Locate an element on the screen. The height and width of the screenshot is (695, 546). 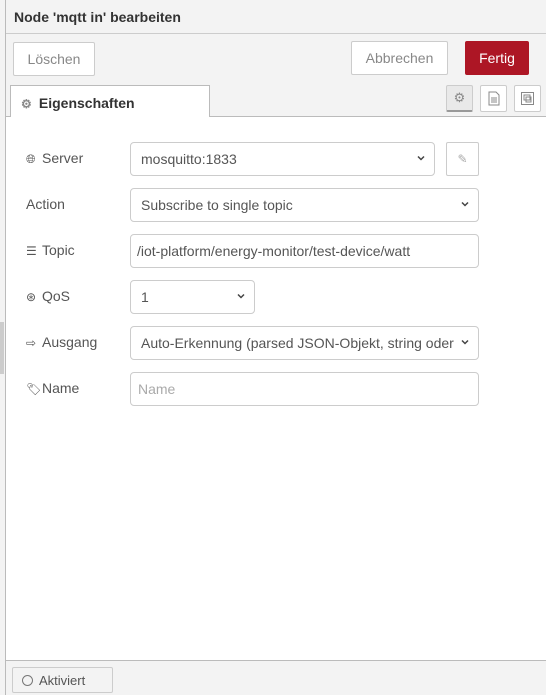
enabled-toggle: Aktiviert is located at coordinates (62, 680).